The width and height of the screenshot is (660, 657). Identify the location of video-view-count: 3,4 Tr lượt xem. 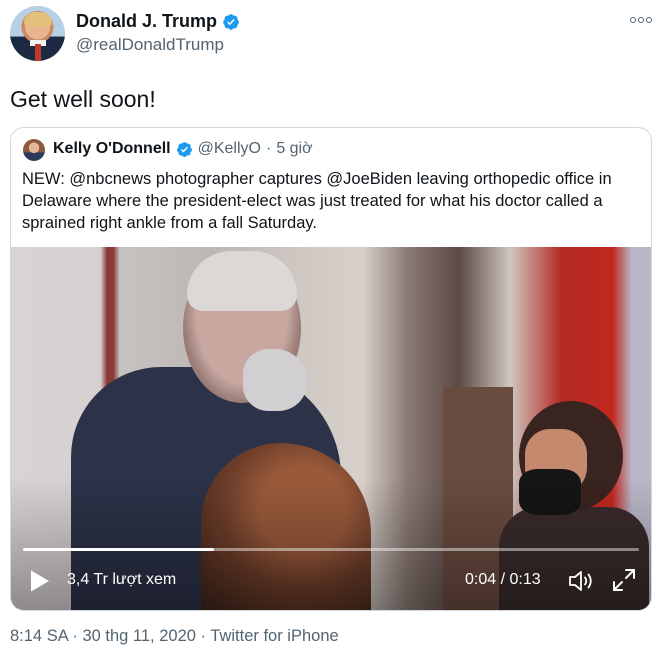
(122, 579).